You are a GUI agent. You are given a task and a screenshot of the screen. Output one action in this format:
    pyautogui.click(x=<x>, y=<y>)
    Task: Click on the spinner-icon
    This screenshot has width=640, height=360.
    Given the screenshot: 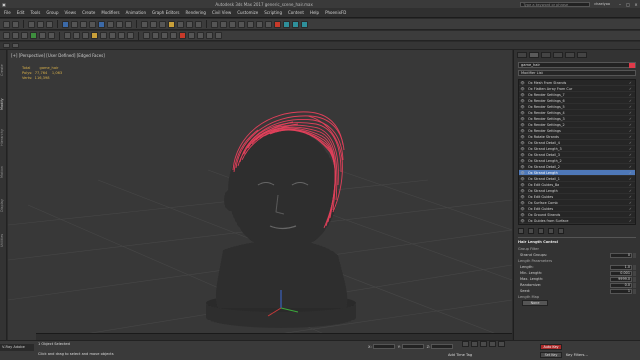 What is the action you would take?
    pyautogui.click(x=634, y=279)
    